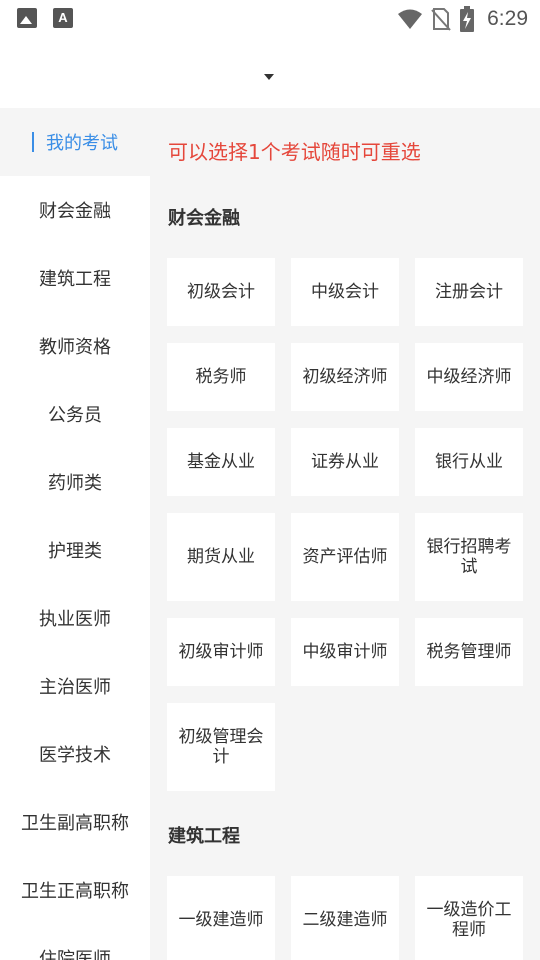 This screenshot has height=960, width=540. I want to click on sidebar-item-construction: 建筑工程, so click(75, 278).